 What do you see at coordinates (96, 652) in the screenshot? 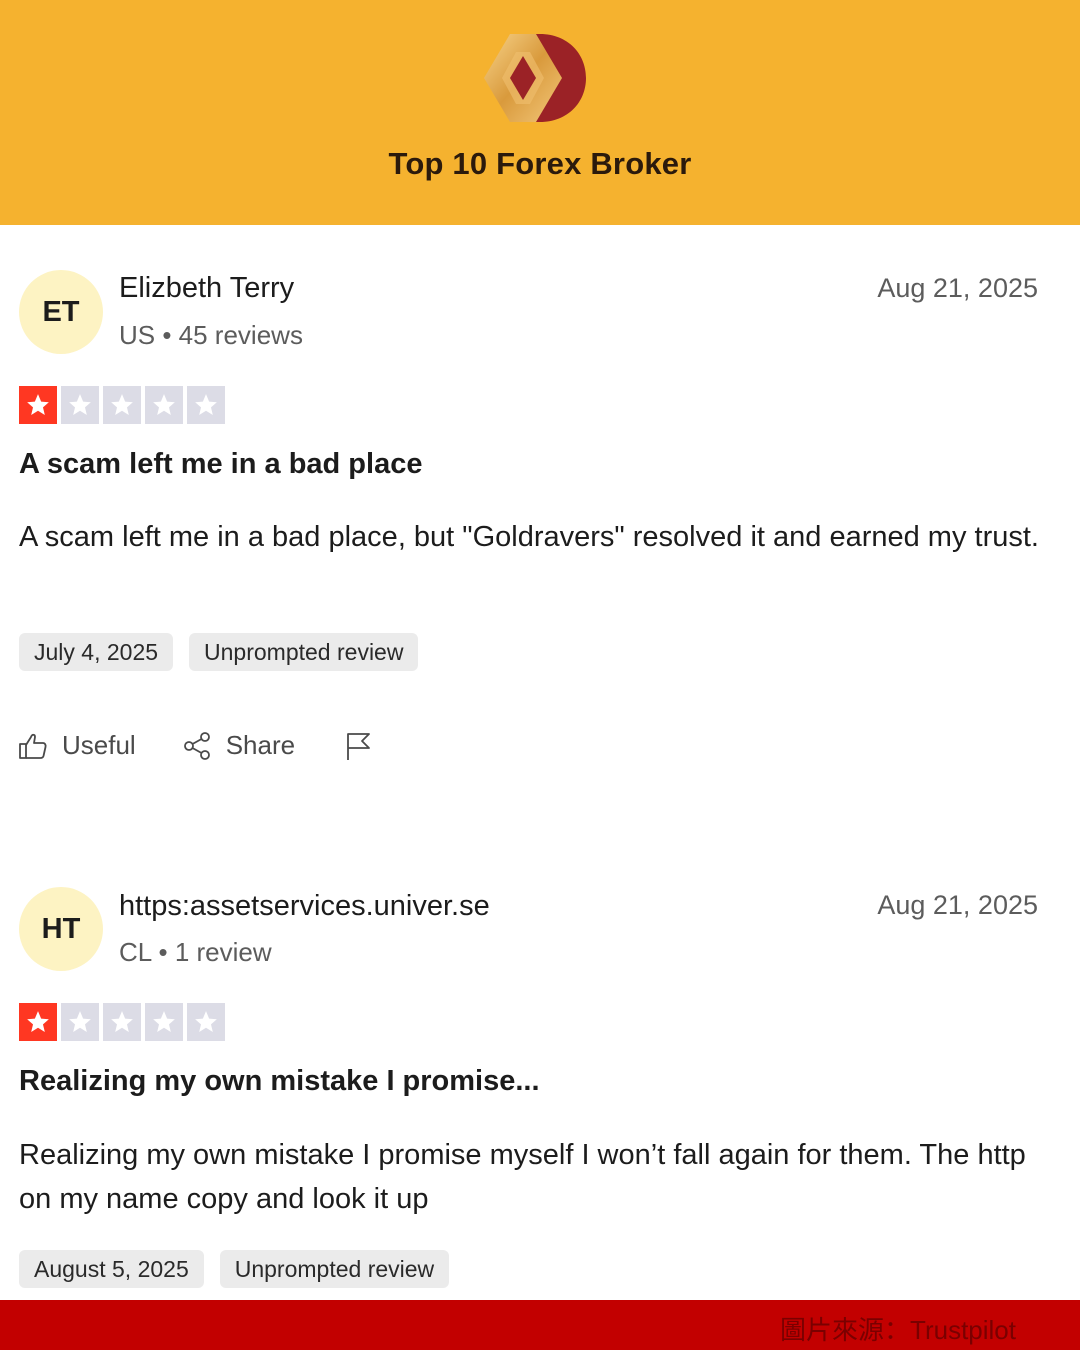
I see `experience-date-tag: July 4, 2025` at bounding box center [96, 652].